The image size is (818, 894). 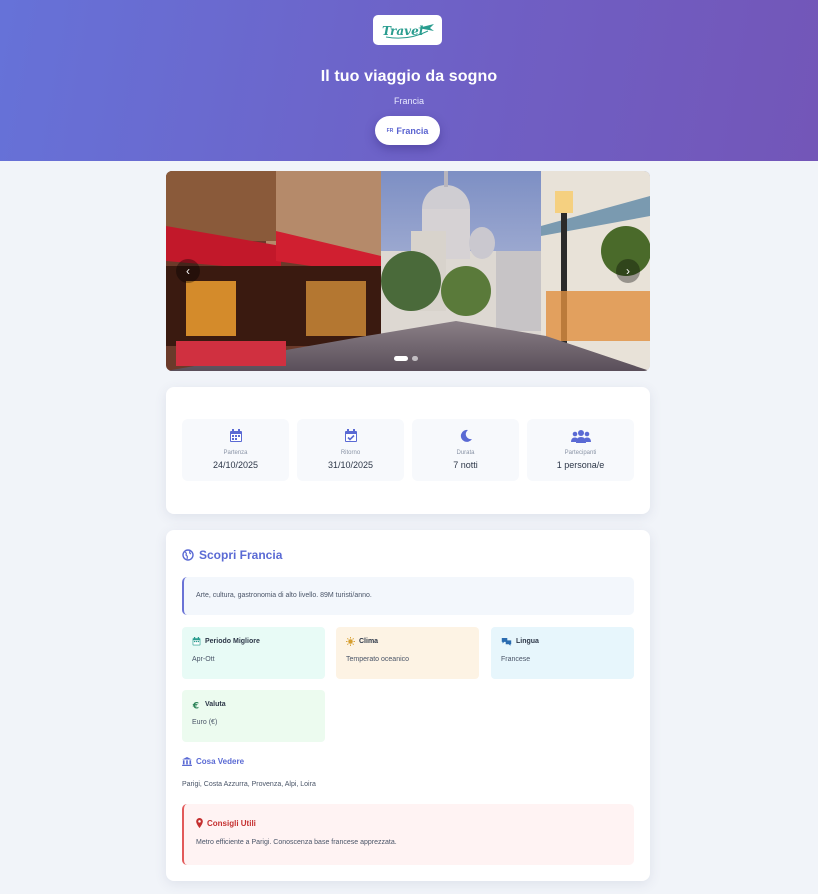 I want to click on travel-logo: Travel, so click(x=407, y=30).